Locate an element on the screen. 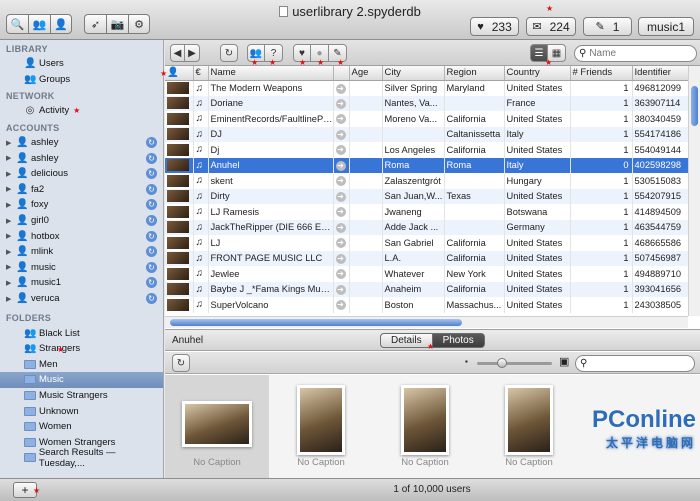 This screenshot has width=700, height=501. column-header-age: Age is located at coordinates (366, 73).